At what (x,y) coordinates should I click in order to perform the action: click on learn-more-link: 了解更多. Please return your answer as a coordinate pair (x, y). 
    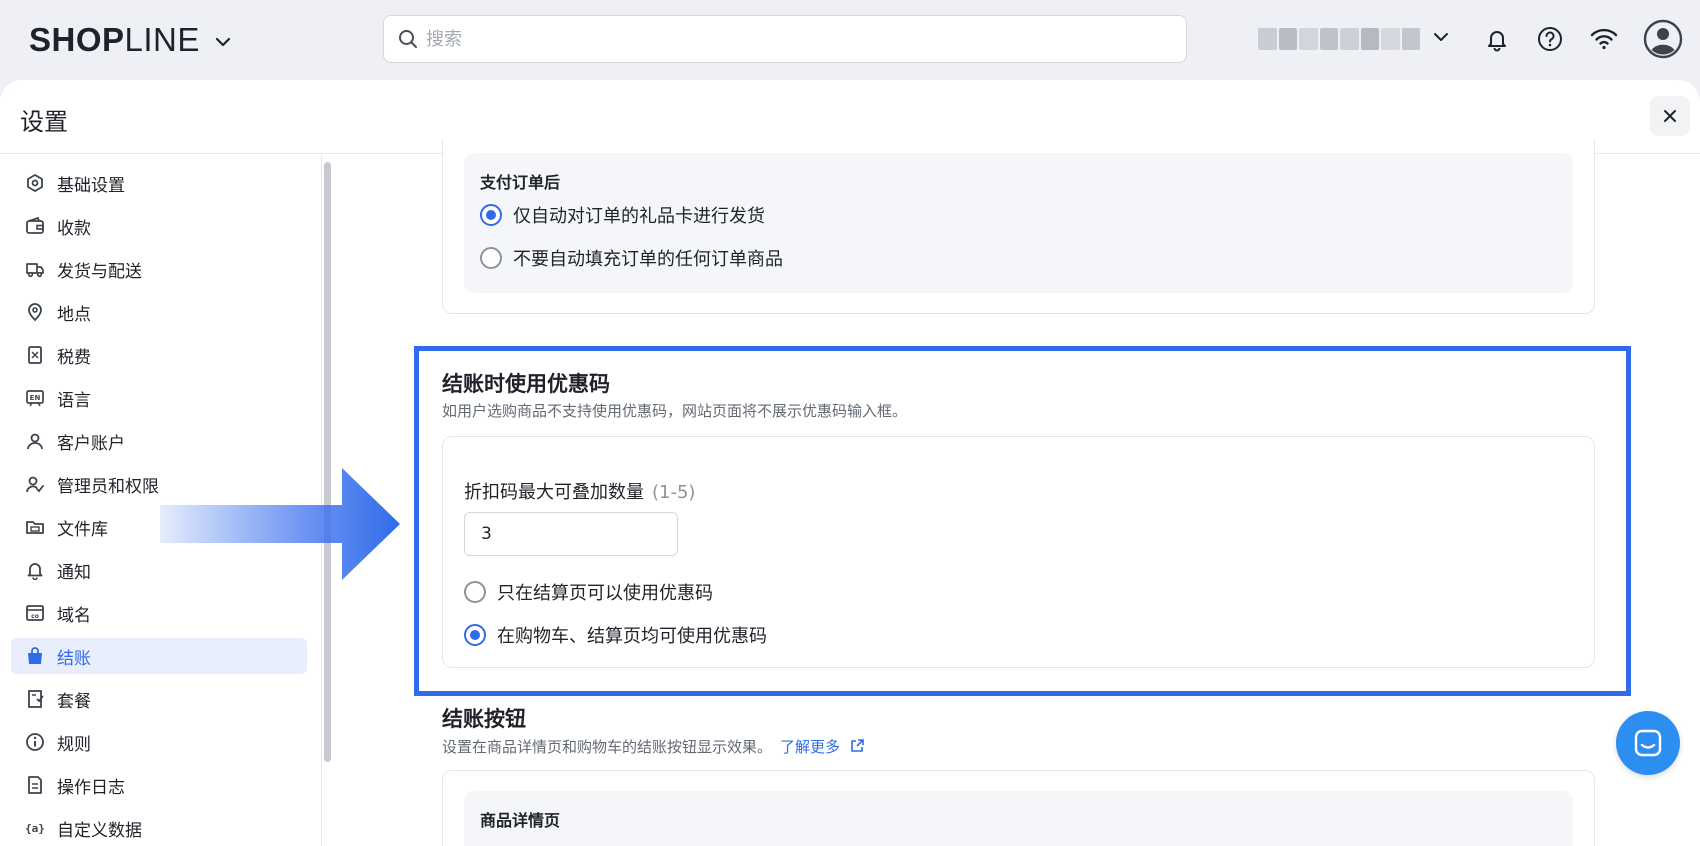
    Looking at the image, I should click on (822, 747).